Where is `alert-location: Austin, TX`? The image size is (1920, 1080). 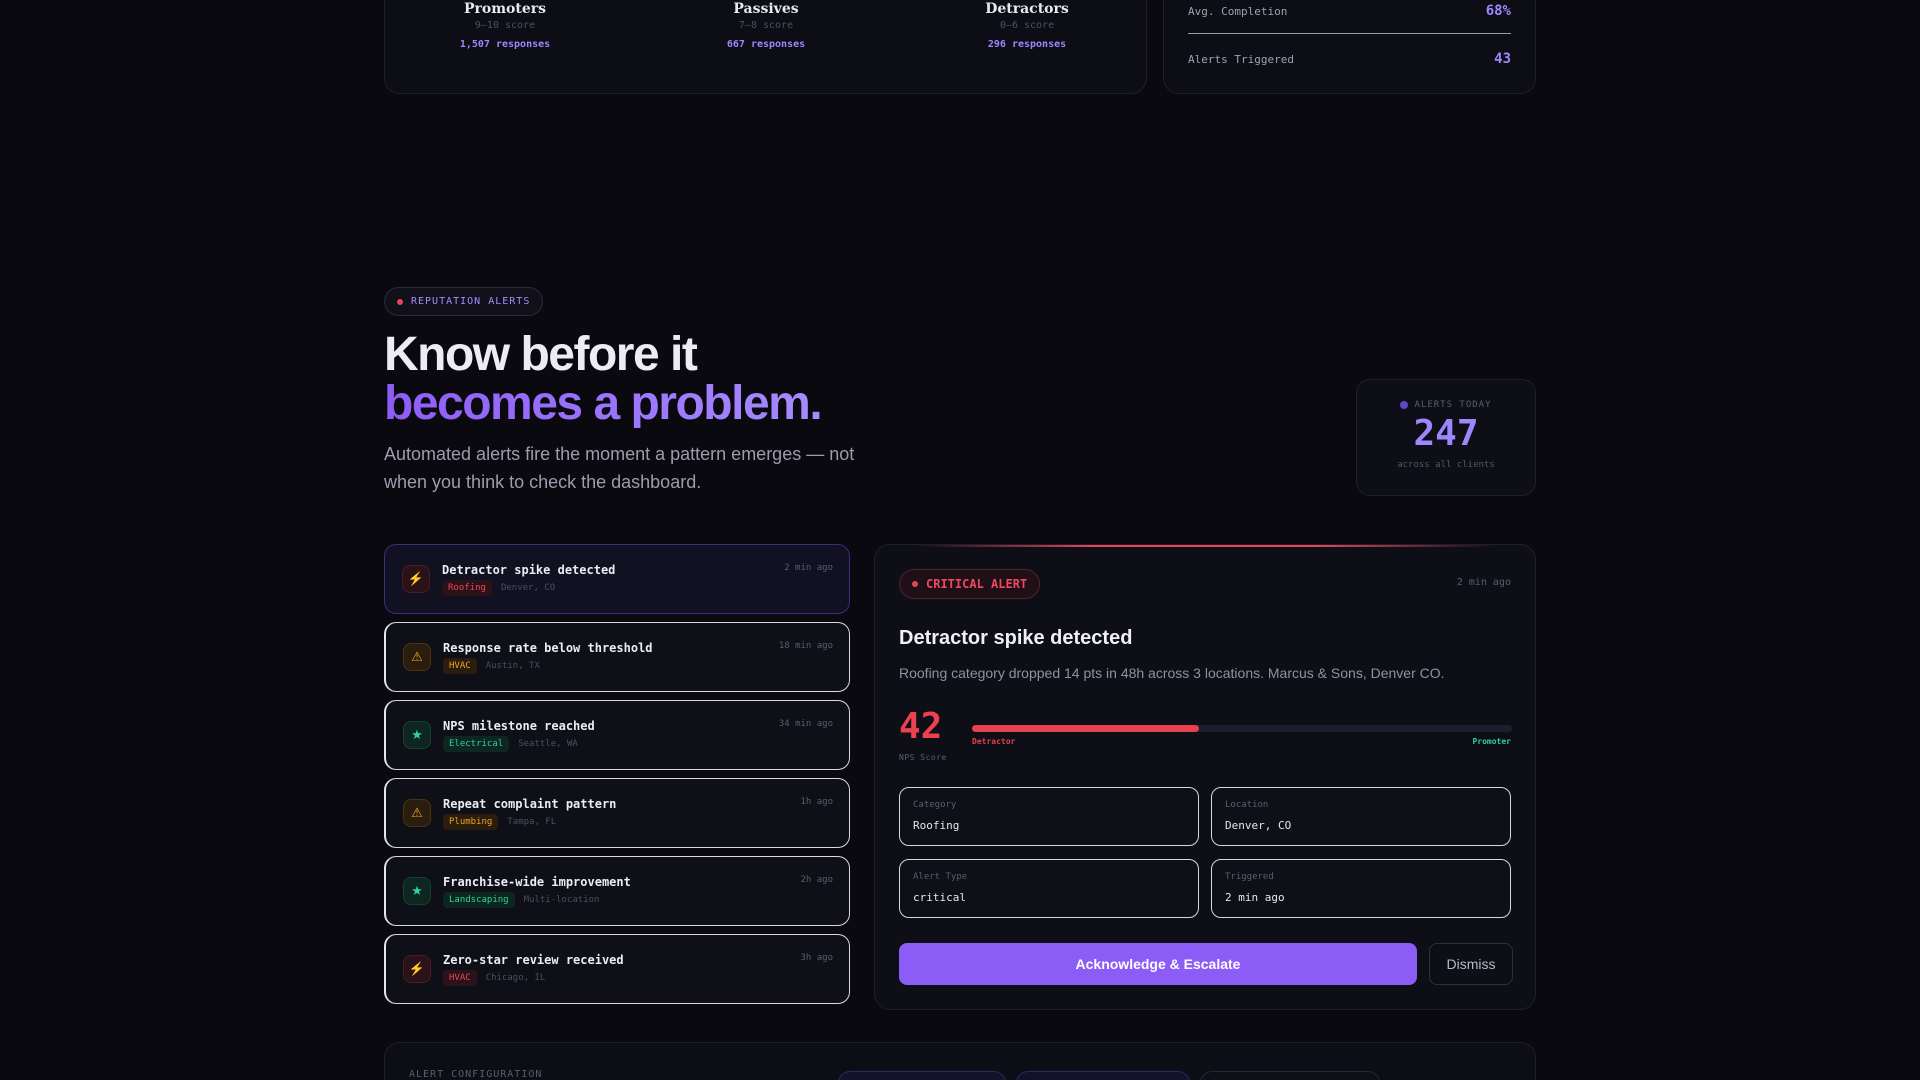
alert-location: Austin, TX is located at coordinates (512, 666).